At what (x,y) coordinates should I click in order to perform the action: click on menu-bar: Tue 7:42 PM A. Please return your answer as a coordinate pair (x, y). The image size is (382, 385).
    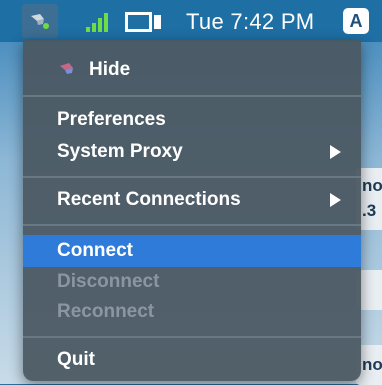
    Looking at the image, I should click on (191, 21).